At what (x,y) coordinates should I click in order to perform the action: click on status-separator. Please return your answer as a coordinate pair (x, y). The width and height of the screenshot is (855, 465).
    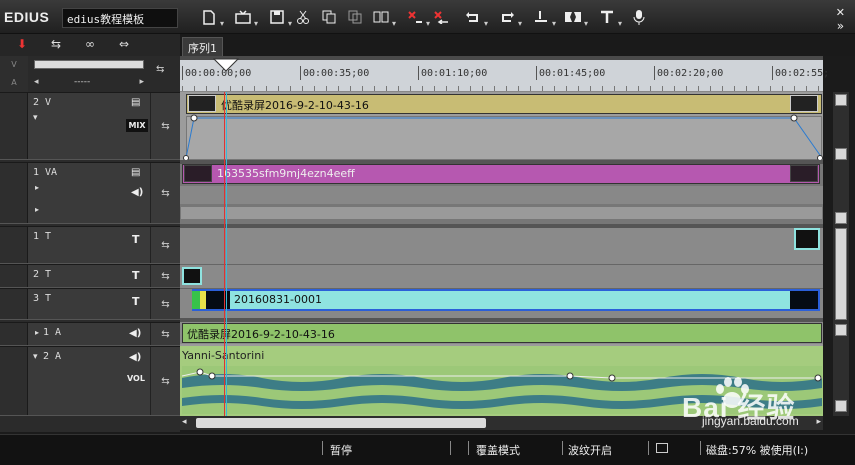
    Looking at the image, I should click on (468, 448).